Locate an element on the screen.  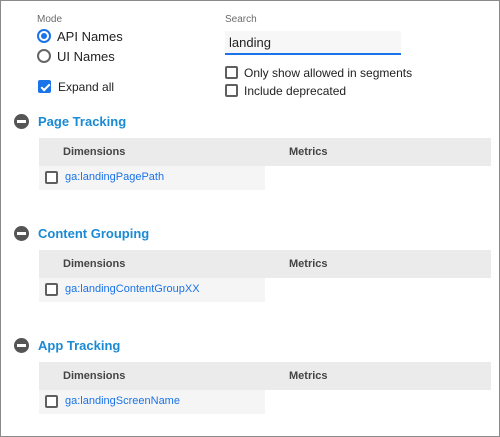
only-allowed-label: Only show allowed in segments is located at coordinates (328, 73).